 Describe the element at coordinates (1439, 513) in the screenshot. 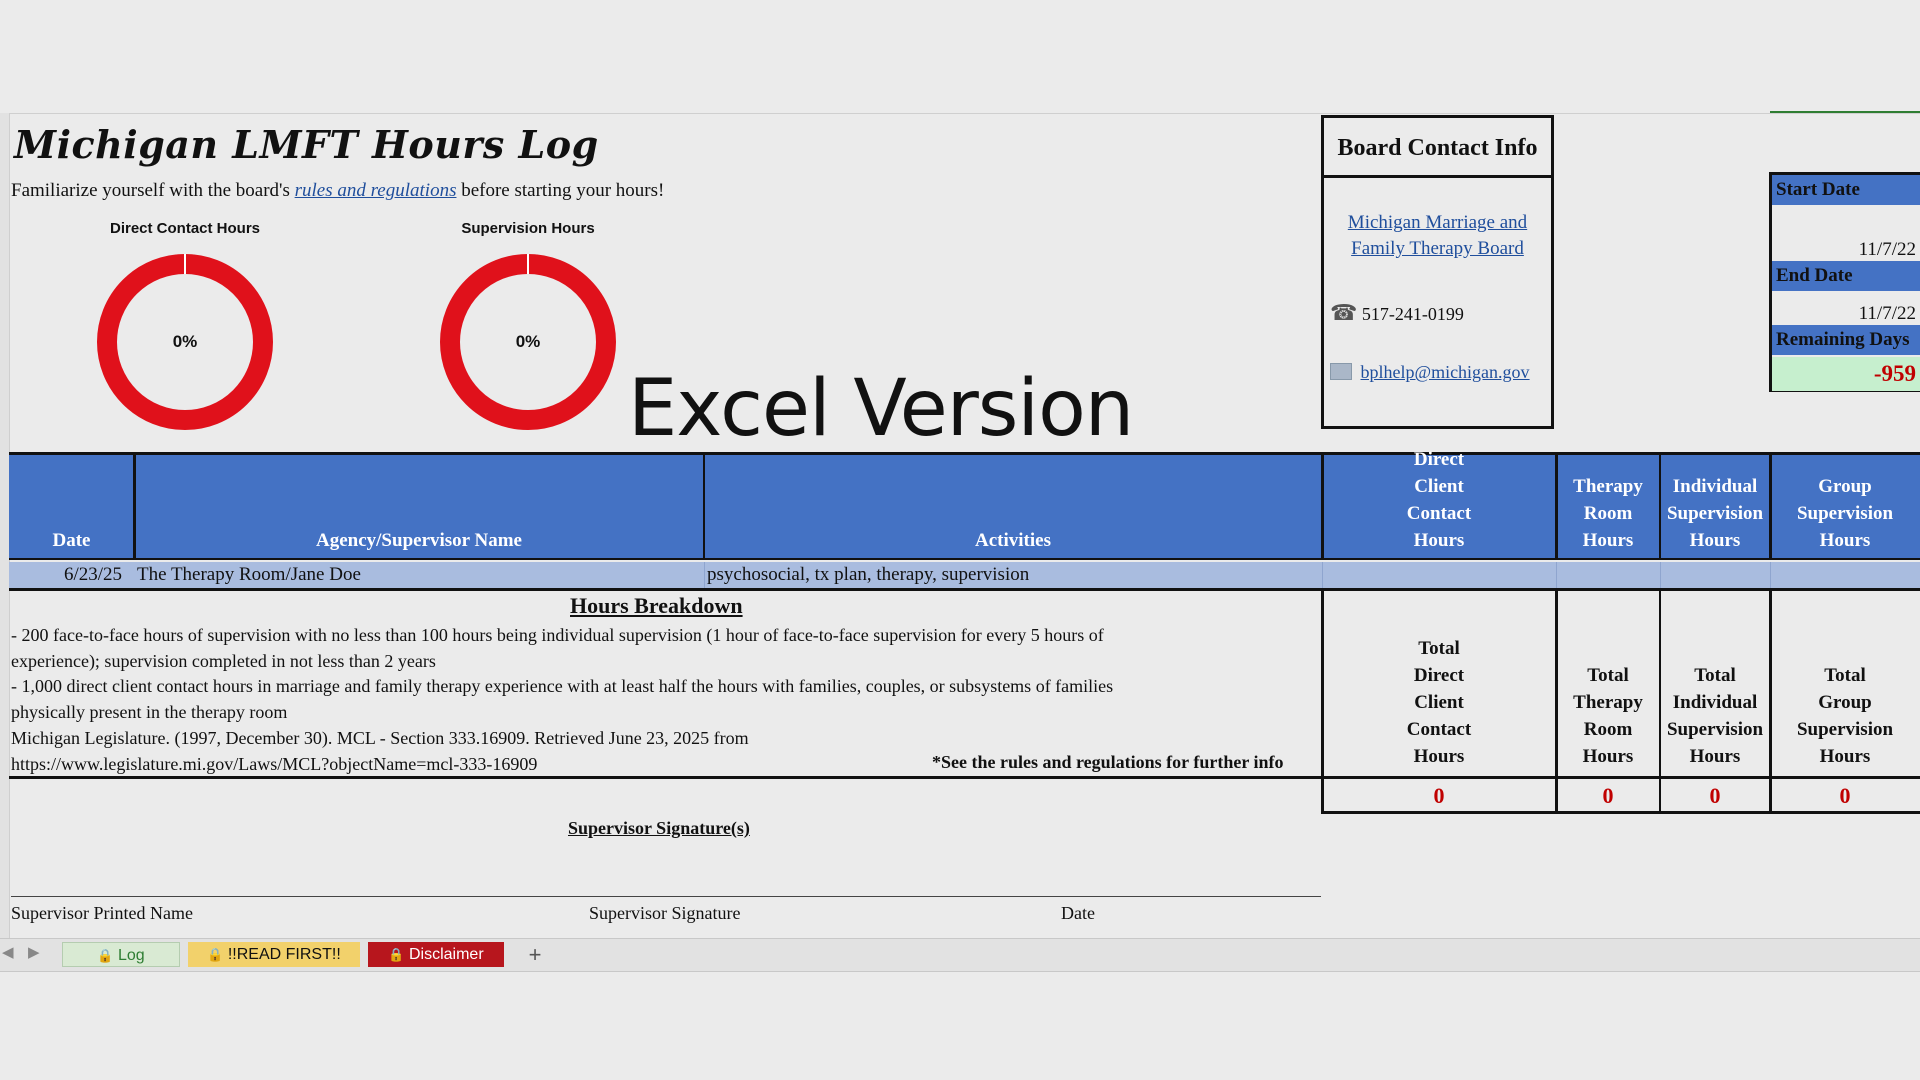

I see `header-direct-l3: Contact` at that location.